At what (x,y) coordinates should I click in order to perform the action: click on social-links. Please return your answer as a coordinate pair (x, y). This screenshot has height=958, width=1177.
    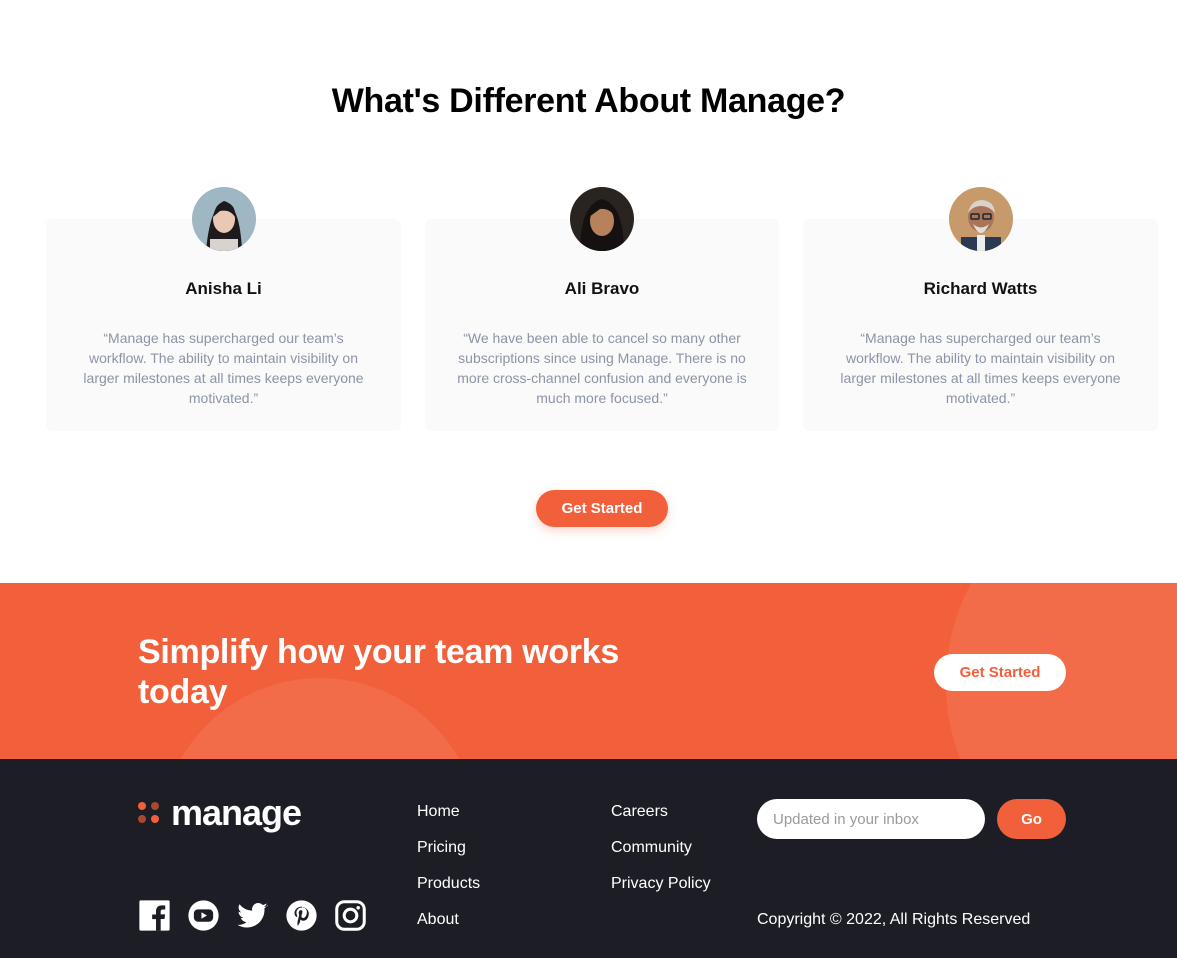
    Looking at the image, I should click on (252, 915).